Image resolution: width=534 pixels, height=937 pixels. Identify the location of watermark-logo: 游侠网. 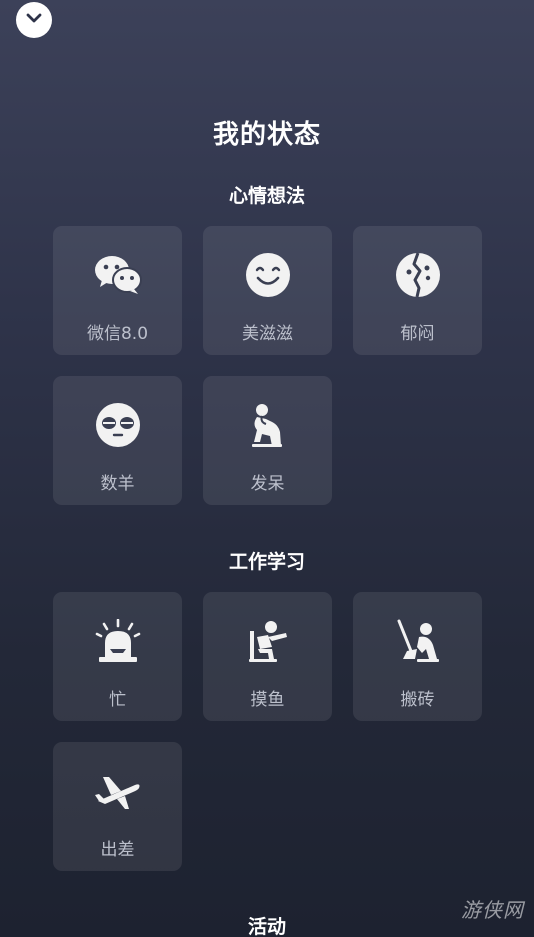
(492, 910).